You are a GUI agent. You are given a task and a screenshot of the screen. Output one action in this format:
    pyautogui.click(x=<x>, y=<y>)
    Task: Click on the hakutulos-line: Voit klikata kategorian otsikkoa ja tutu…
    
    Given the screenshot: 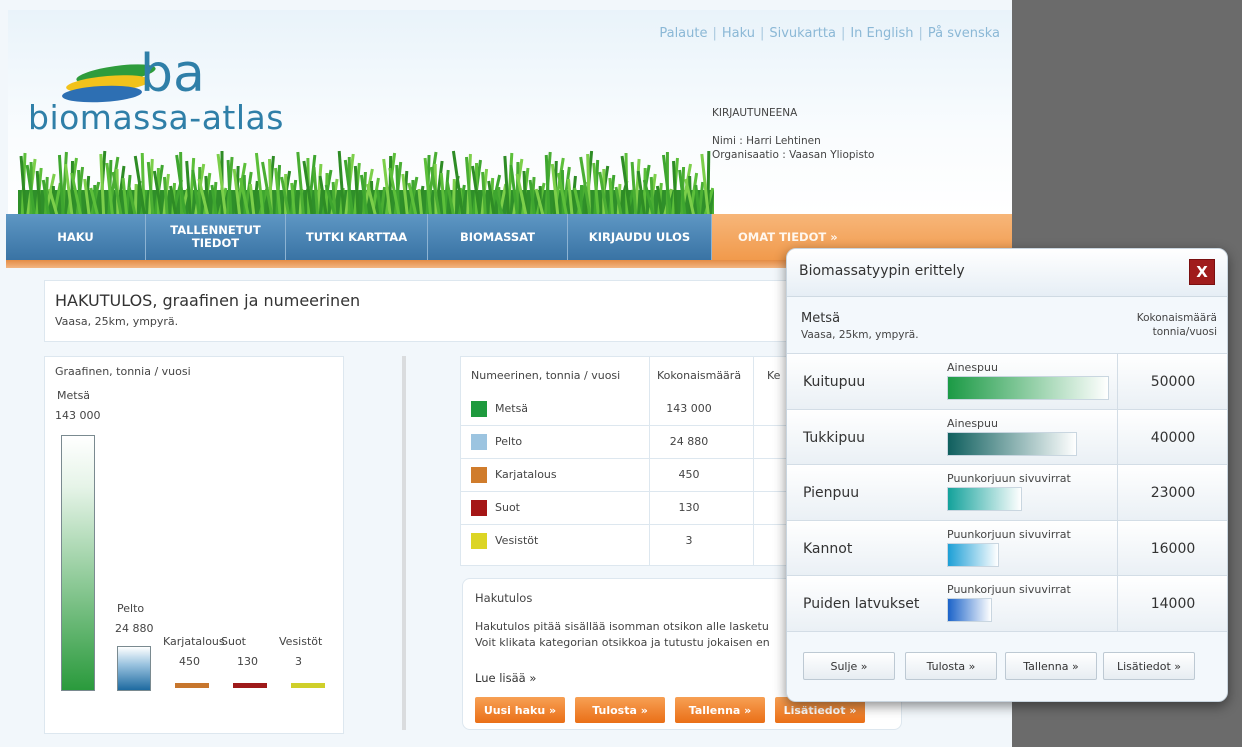 What is the action you would take?
    pyautogui.click(x=622, y=642)
    